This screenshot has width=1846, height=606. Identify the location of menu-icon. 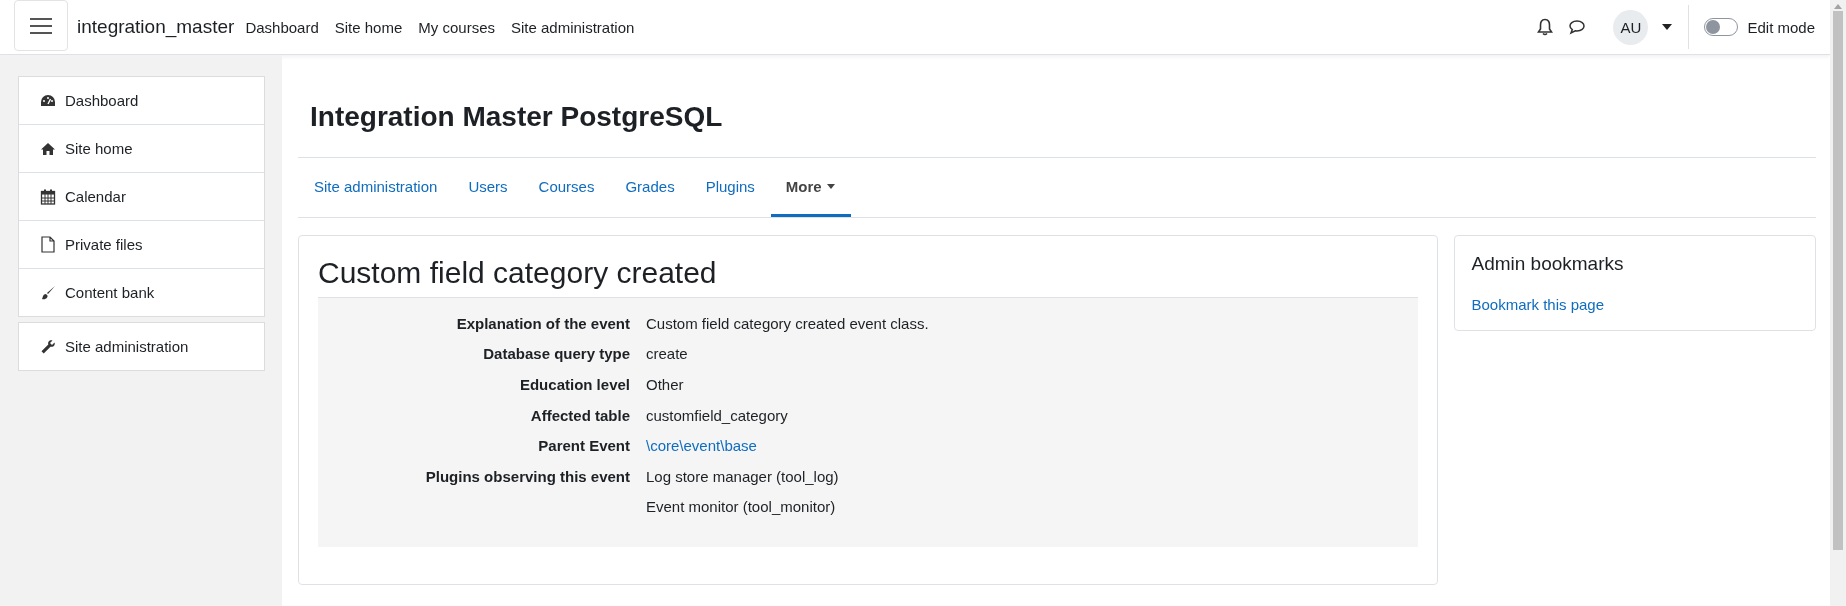
(41, 25).